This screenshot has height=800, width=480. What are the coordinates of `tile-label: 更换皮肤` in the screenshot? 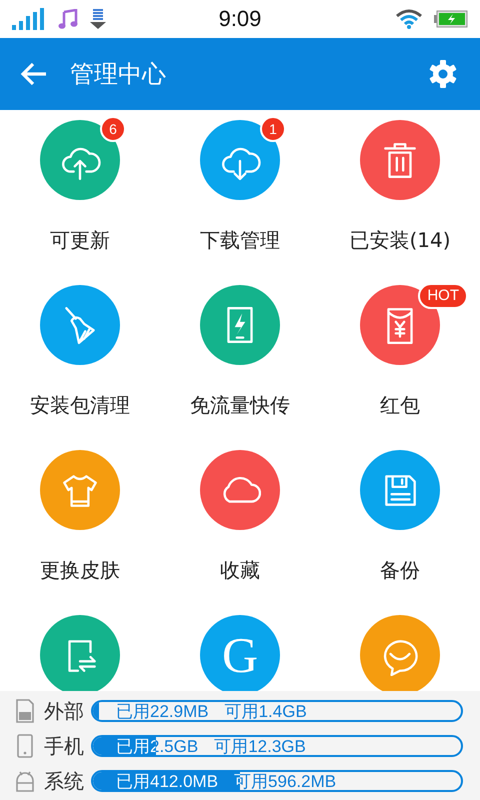 It's located at (80, 570).